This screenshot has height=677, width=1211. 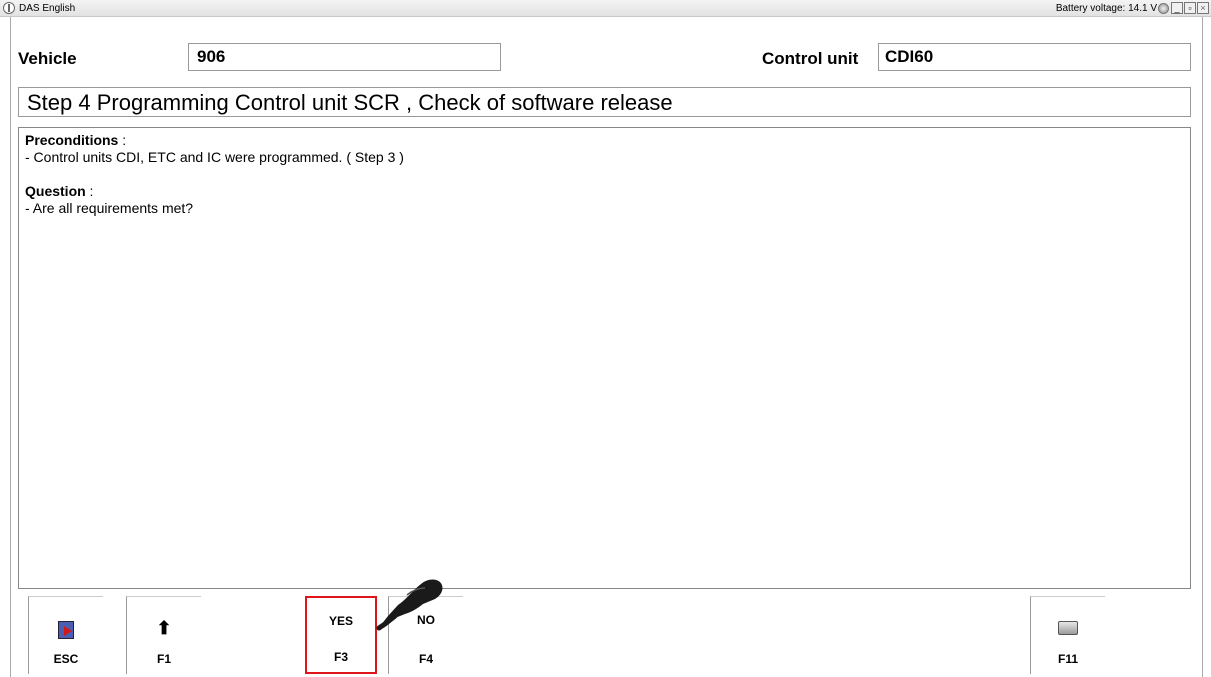 What do you see at coordinates (1034, 57) in the screenshot?
I see `control-unit-field: CDI60` at bounding box center [1034, 57].